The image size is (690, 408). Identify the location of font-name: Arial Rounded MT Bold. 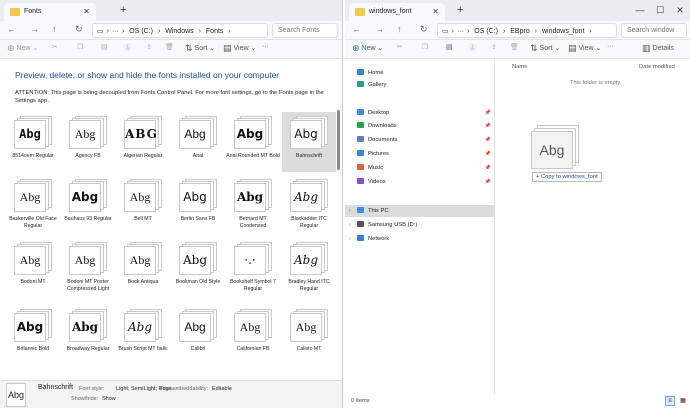
(253, 156).